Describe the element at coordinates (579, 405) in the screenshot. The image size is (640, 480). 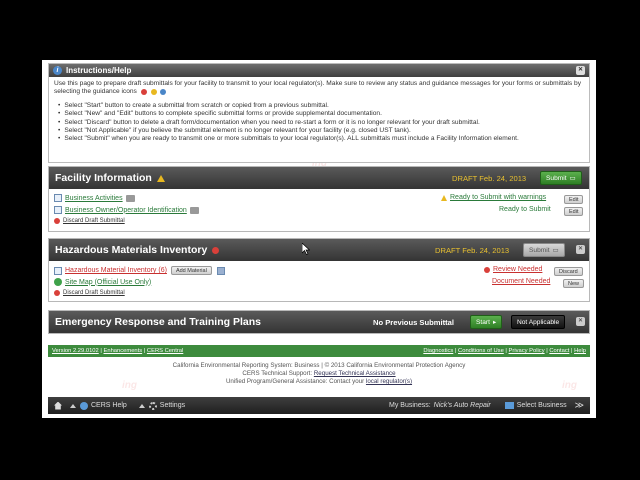
I see `double-chevron-icon: ≫` at that location.